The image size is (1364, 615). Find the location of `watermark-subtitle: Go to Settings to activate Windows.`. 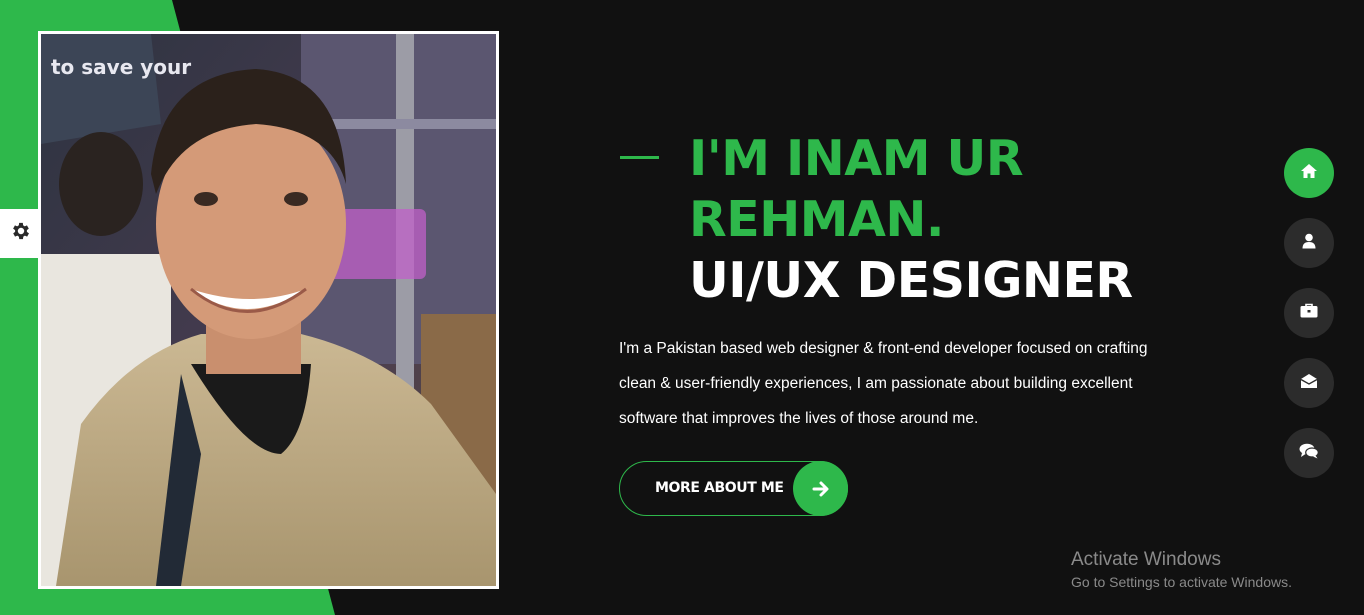

watermark-subtitle: Go to Settings to activate Windows. is located at coordinates (1181, 582).